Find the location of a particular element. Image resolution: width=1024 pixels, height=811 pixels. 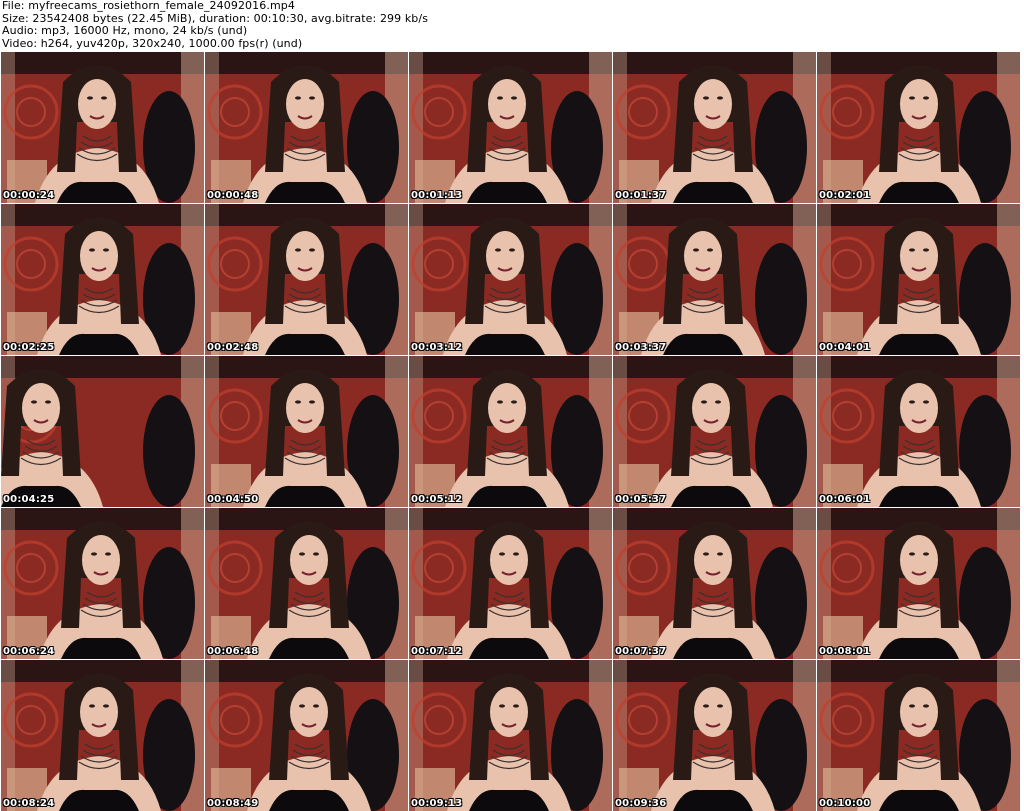

timestamp-label: 00:05:12 is located at coordinates (437, 499).